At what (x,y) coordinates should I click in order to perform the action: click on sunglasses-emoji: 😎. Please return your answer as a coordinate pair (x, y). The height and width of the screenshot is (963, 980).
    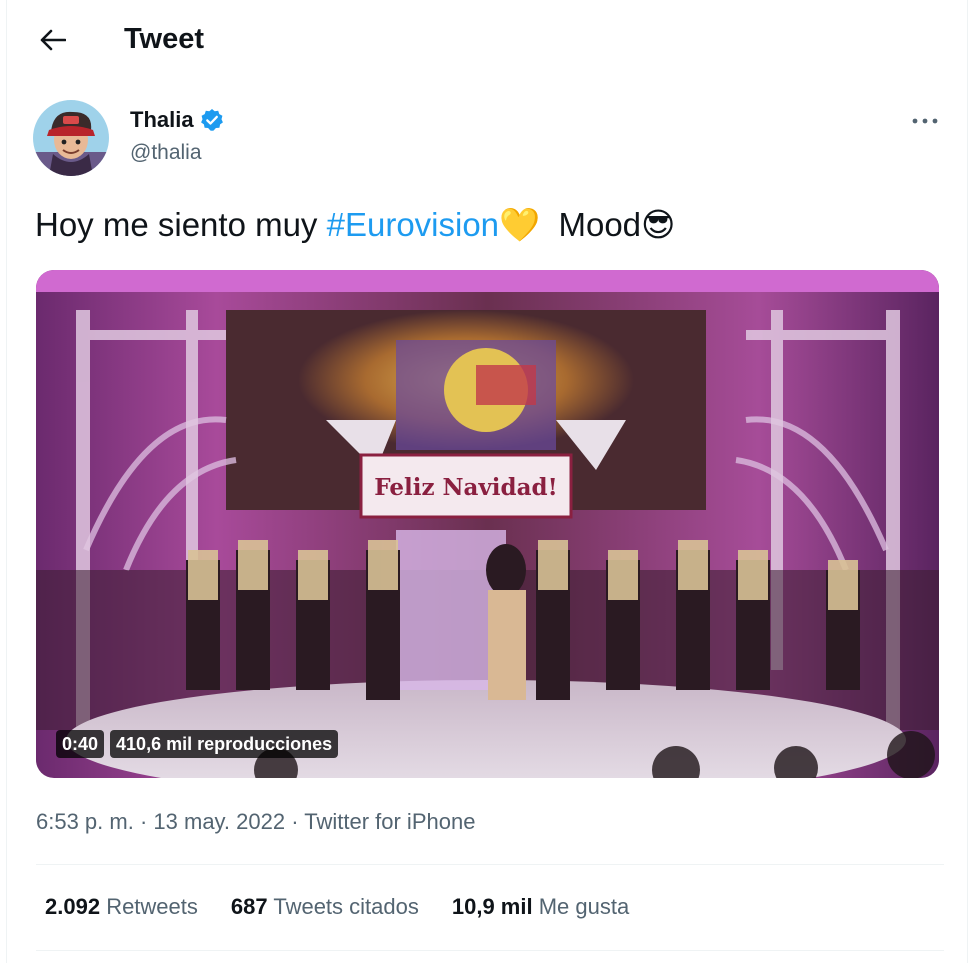
    Looking at the image, I should click on (658, 224).